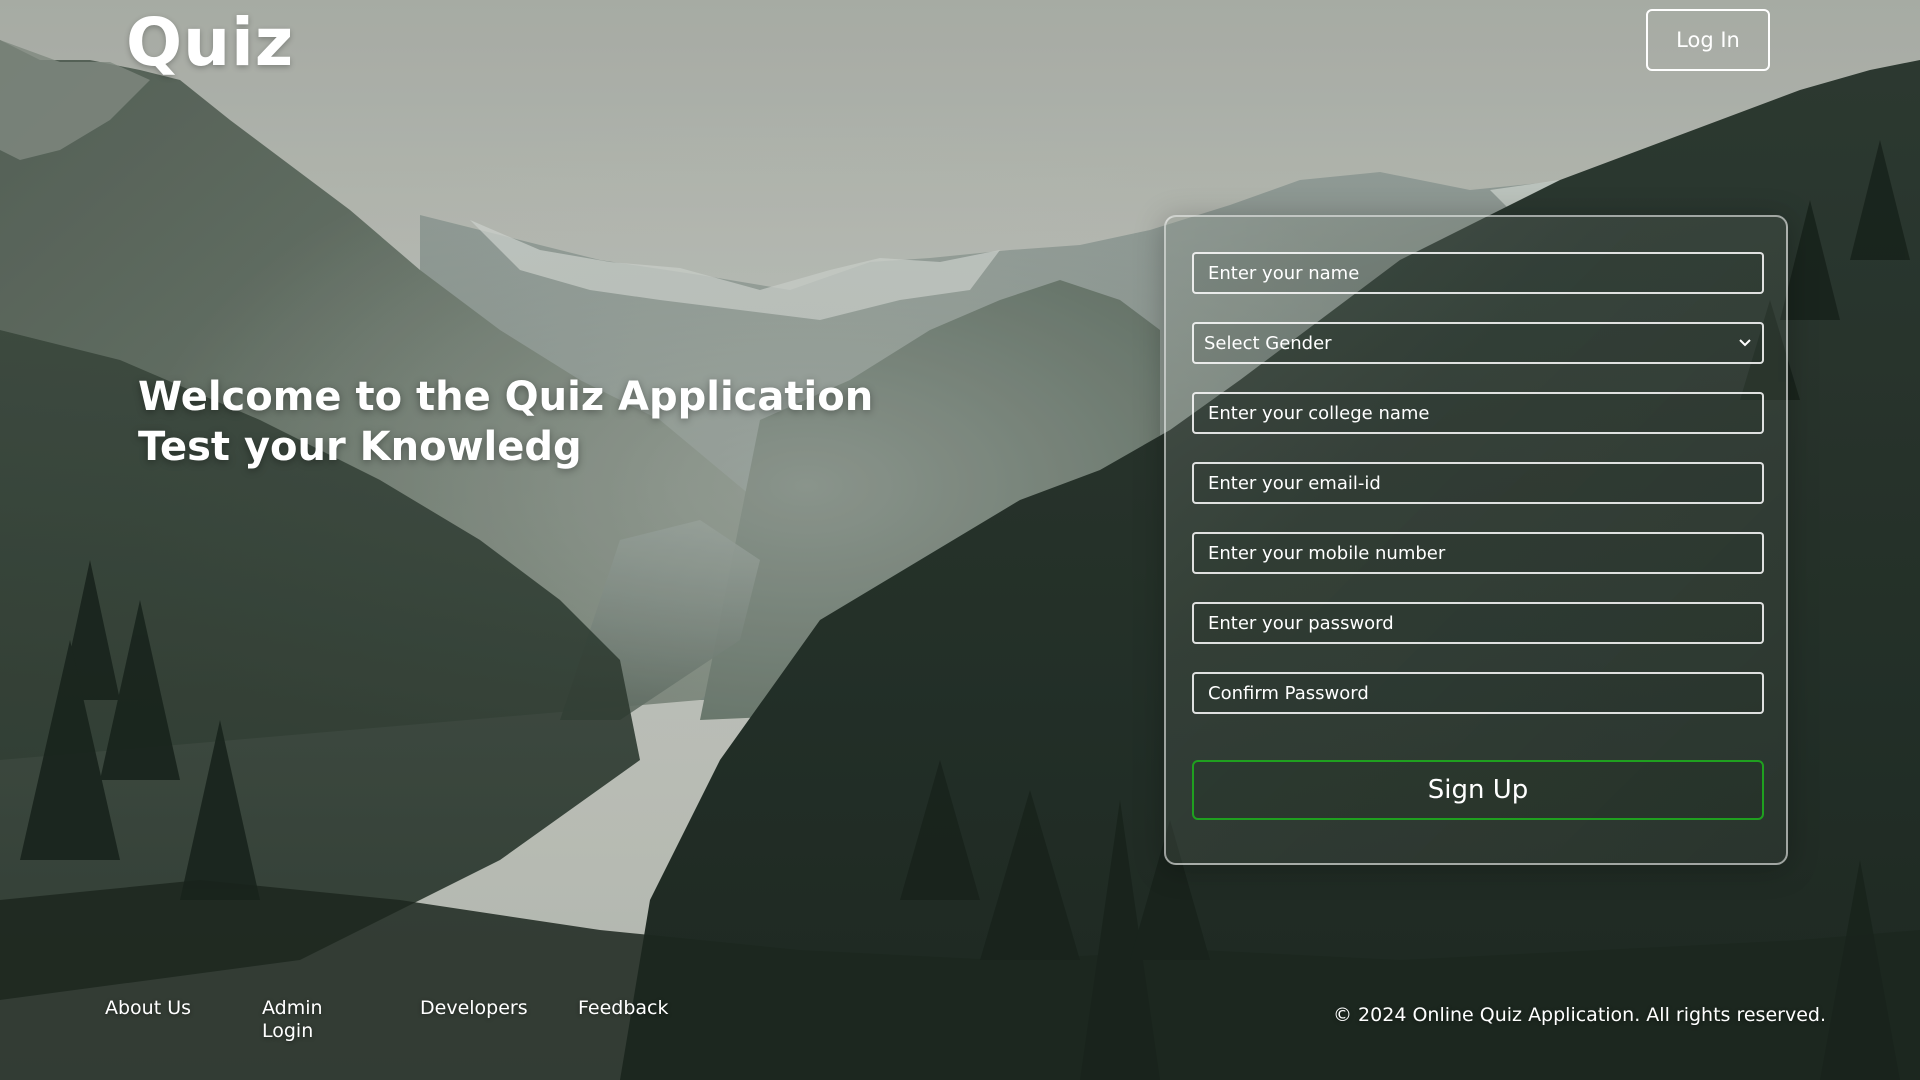 The image size is (1920, 1080). Describe the element at coordinates (1478, 483) in the screenshot. I see `email-input` at that location.